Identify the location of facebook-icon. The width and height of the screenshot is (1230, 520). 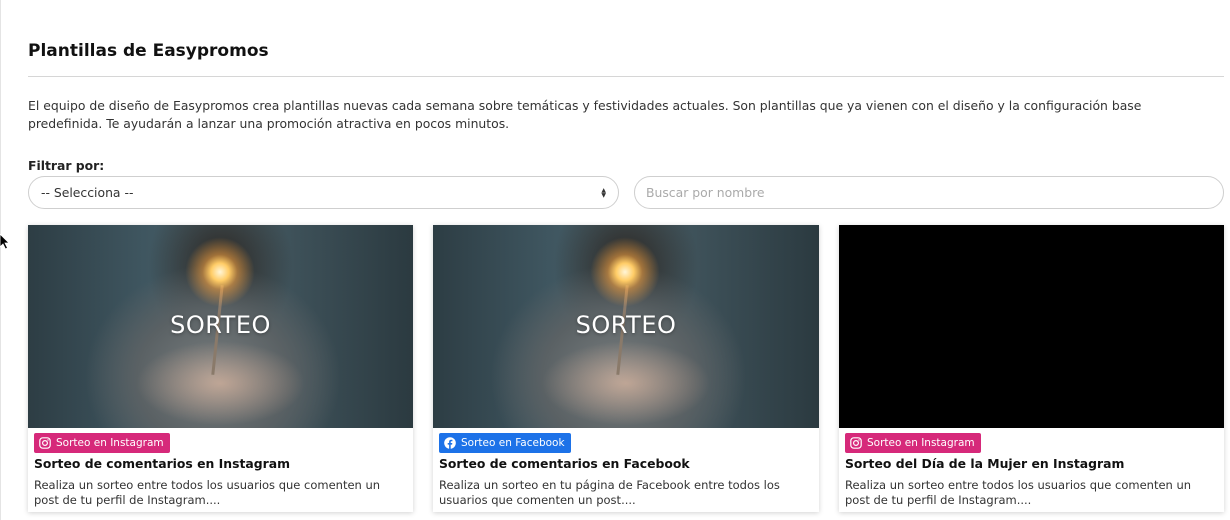
(450, 443).